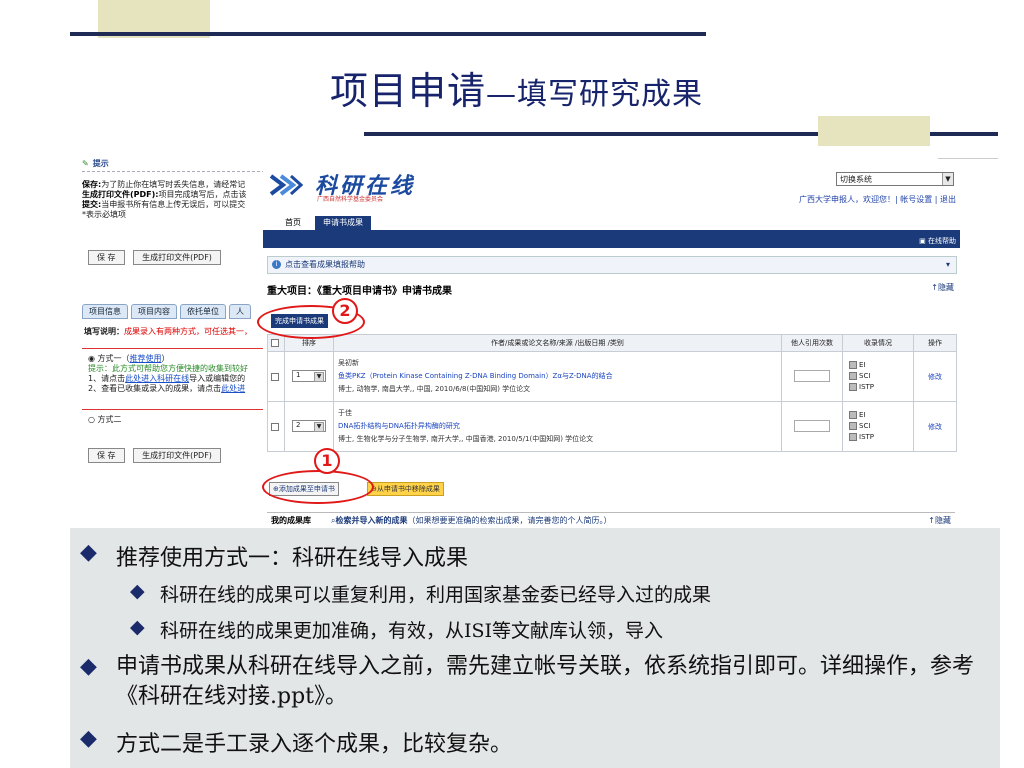 The height and width of the screenshot is (768, 1024). What do you see at coordinates (91, 358) in the screenshot?
I see `radio-method1: ◉` at bounding box center [91, 358].